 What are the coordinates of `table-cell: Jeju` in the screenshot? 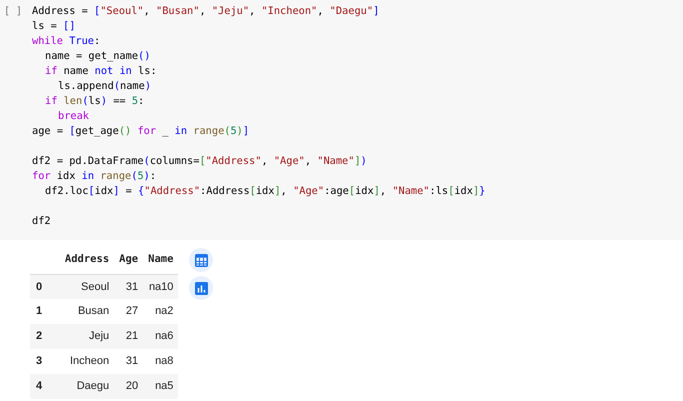 It's located at (83, 336).